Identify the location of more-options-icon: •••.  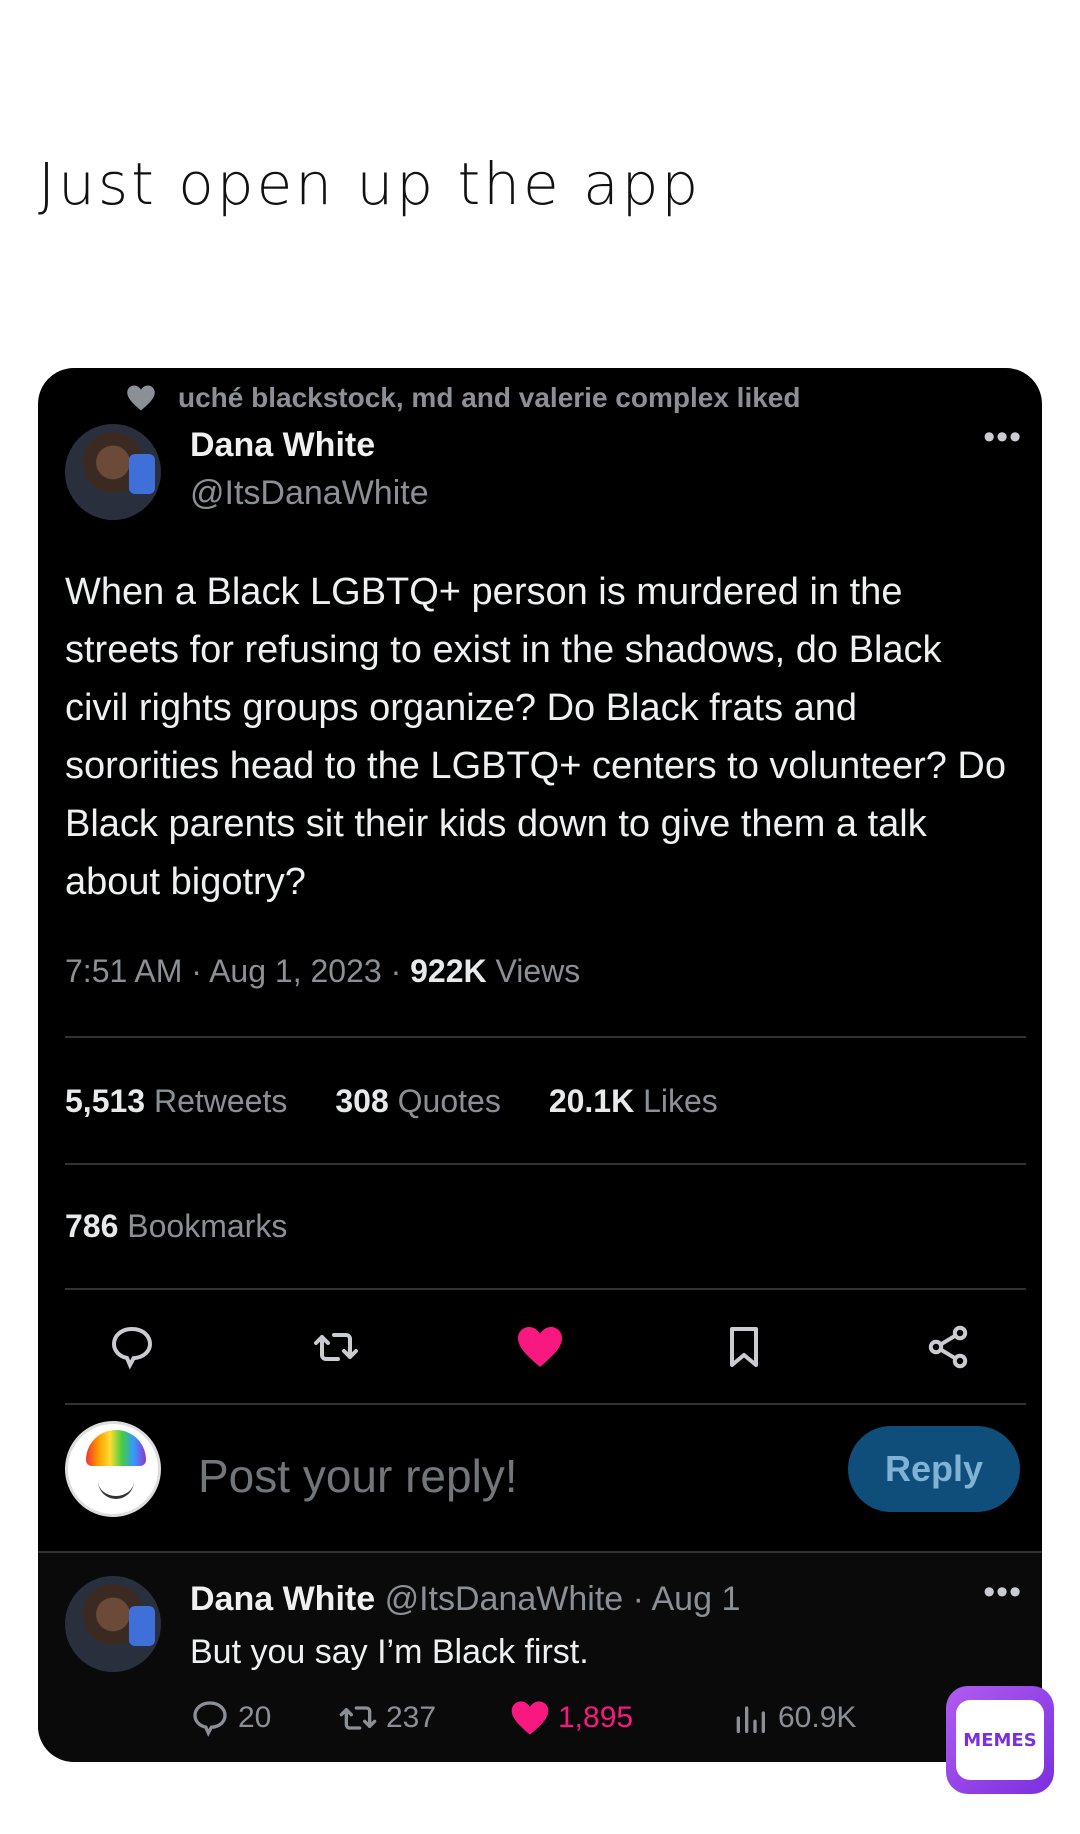
(1002, 437).